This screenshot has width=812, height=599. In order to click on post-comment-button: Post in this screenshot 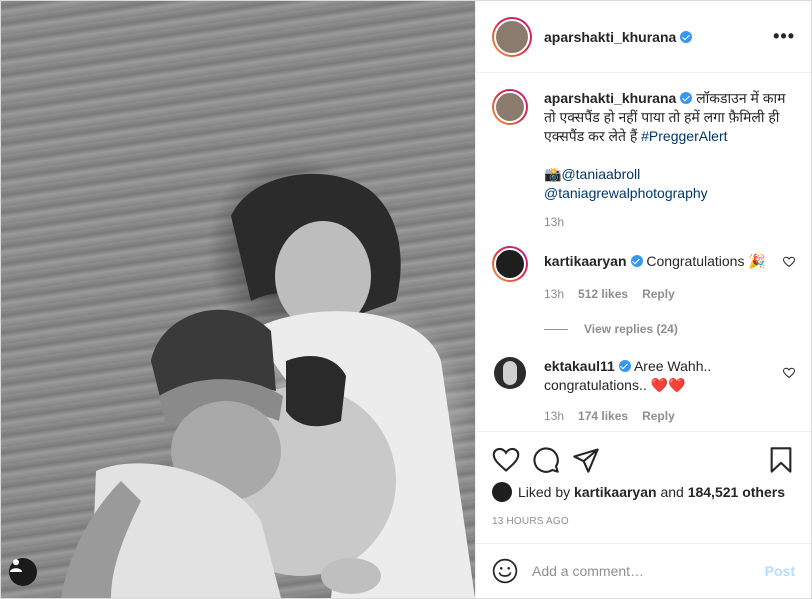, I will do `click(780, 571)`.